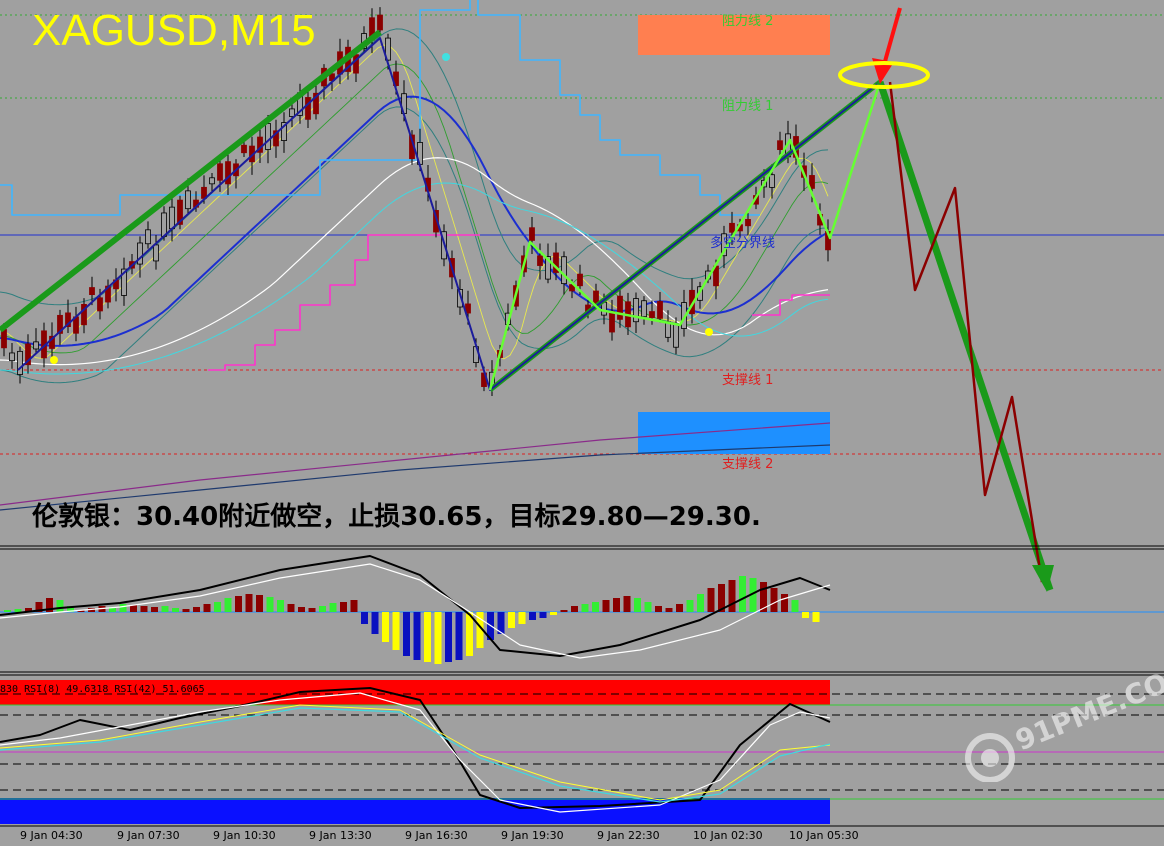 Image resolution: width=1164 pixels, height=846 pixels. I want to click on x-tick: 9 Jan 13:30, so click(340, 835).